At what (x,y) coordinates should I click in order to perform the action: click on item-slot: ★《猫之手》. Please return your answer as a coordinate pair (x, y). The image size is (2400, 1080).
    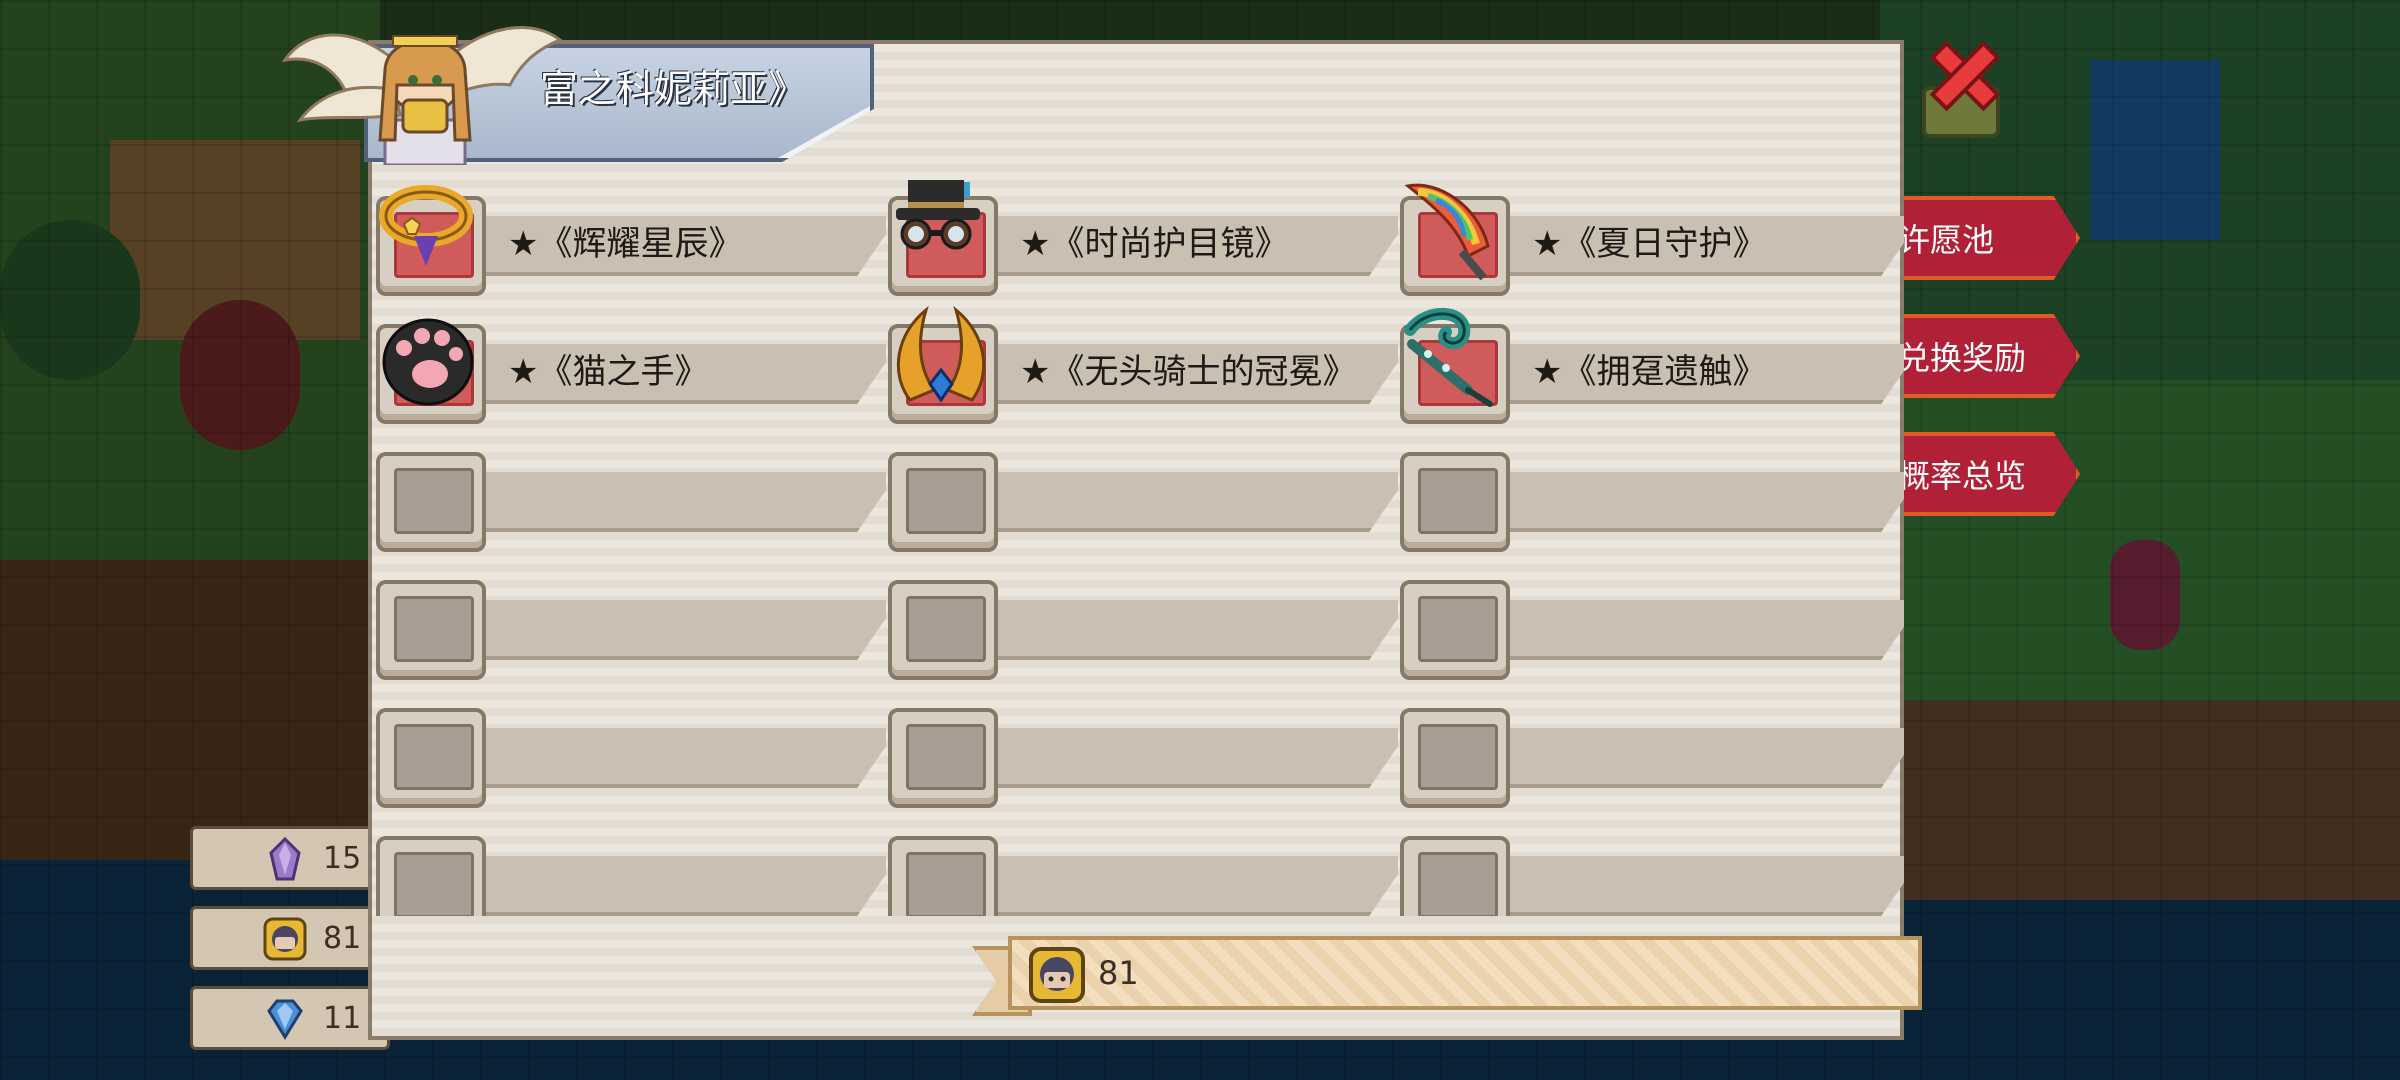
    Looking at the image, I should click on (631, 364).